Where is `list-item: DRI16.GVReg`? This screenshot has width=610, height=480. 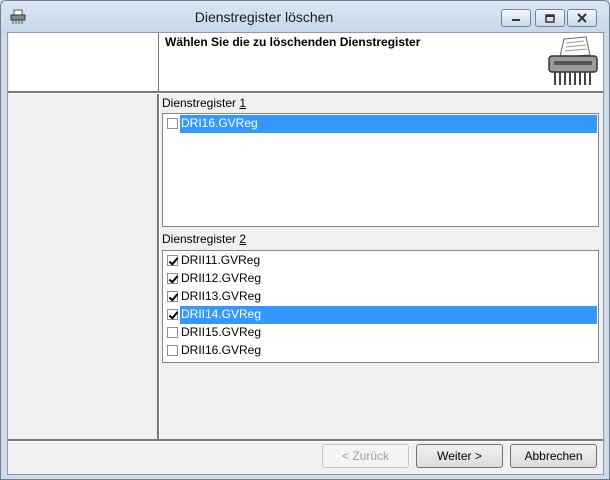
list-item: DRI16.GVReg is located at coordinates (380, 124).